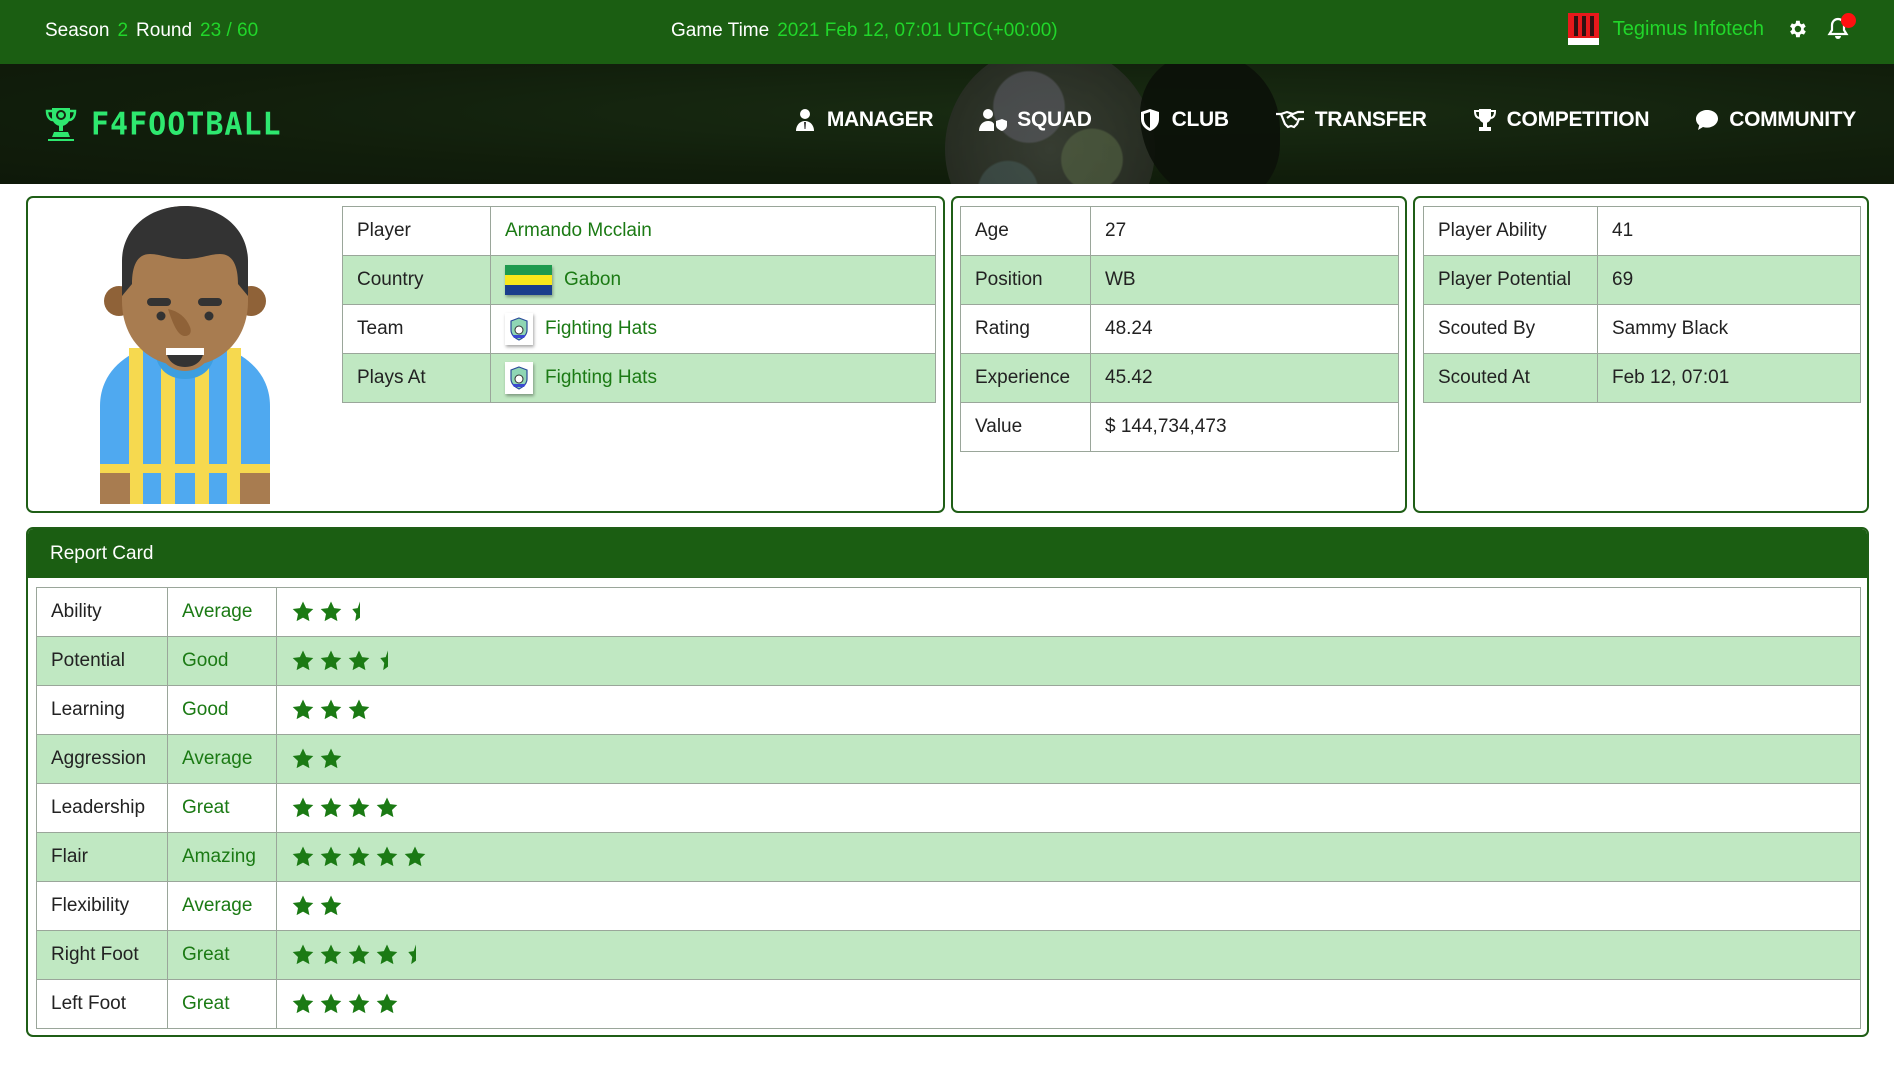 Image resolution: width=1894 pixels, height=1080 pixels. Describe the element at coordinates (164, 30) in the screenshot. I see `round-label: Round` at that location.